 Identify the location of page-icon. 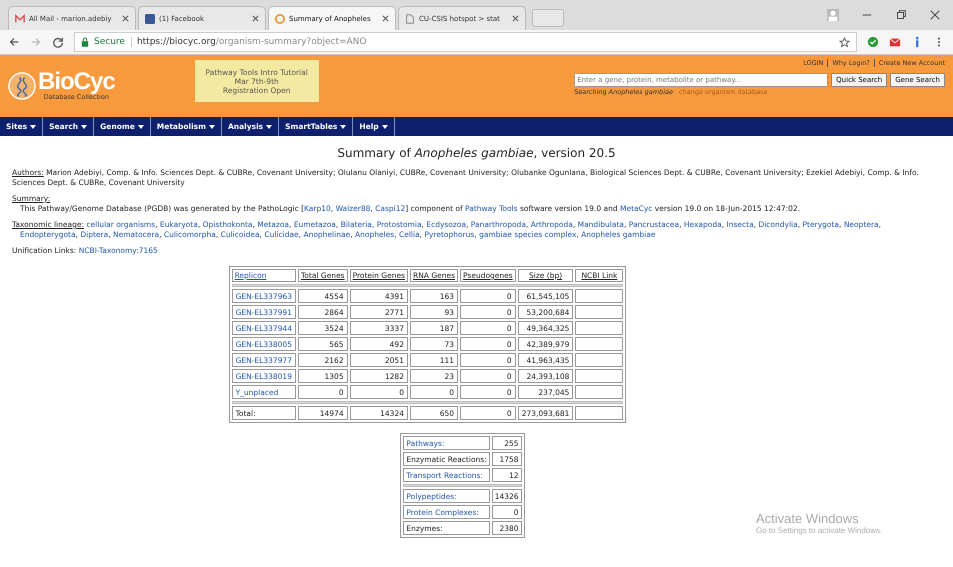
(410, 19).